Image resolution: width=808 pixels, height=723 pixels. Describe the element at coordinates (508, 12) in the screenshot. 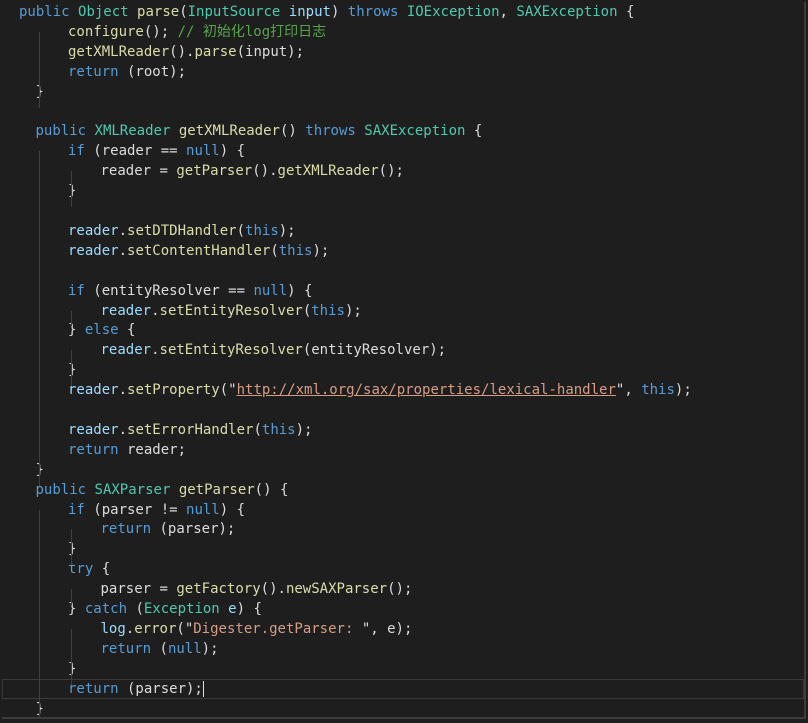

I see `code-token: ,` at that location.